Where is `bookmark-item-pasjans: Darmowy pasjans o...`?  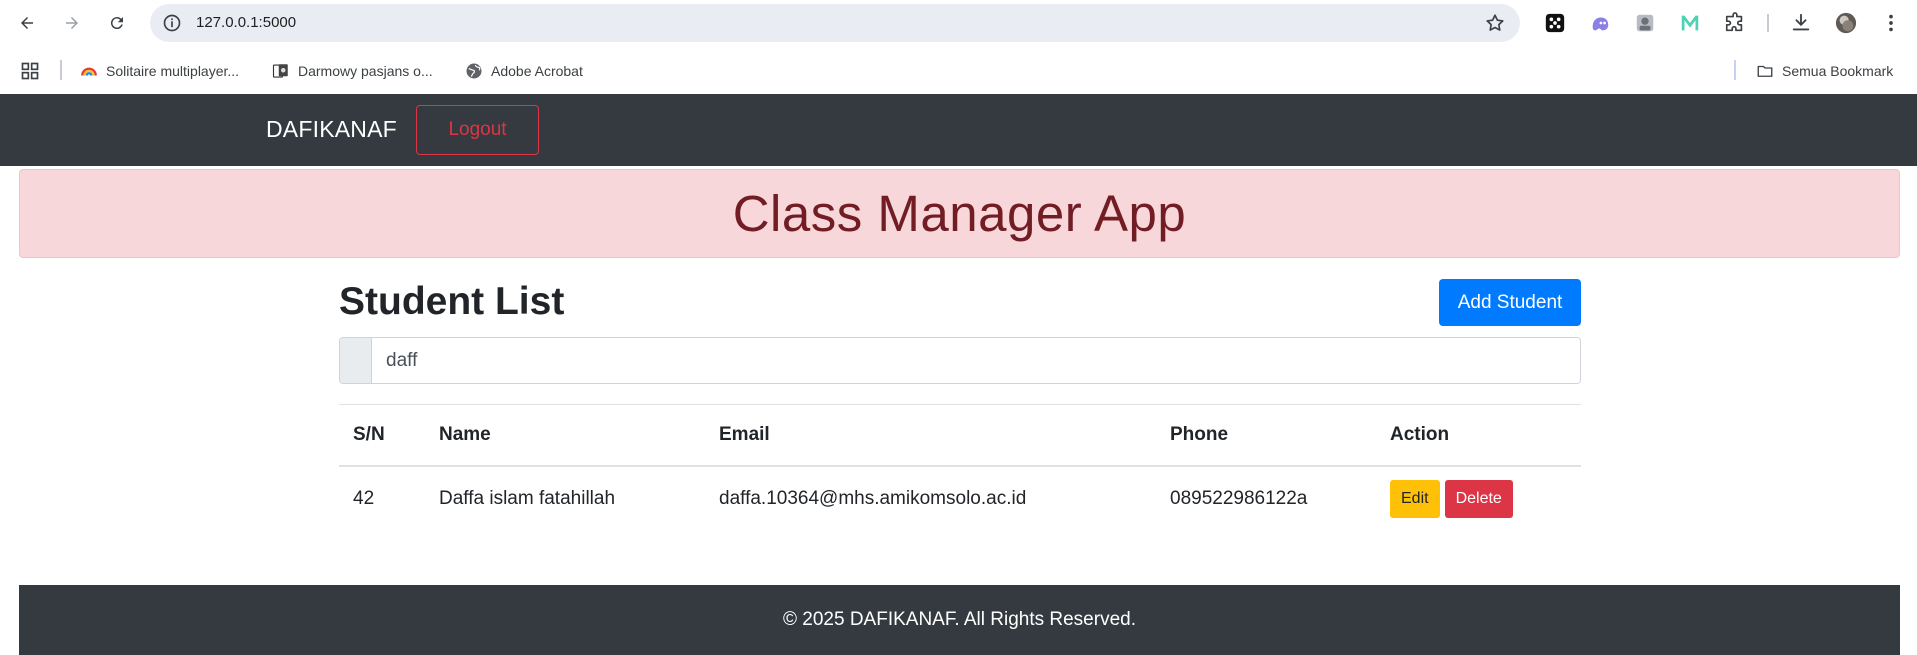 bookmark-item-pasjans: Darmowy pasjans o... is located at coordinates (352, 71).